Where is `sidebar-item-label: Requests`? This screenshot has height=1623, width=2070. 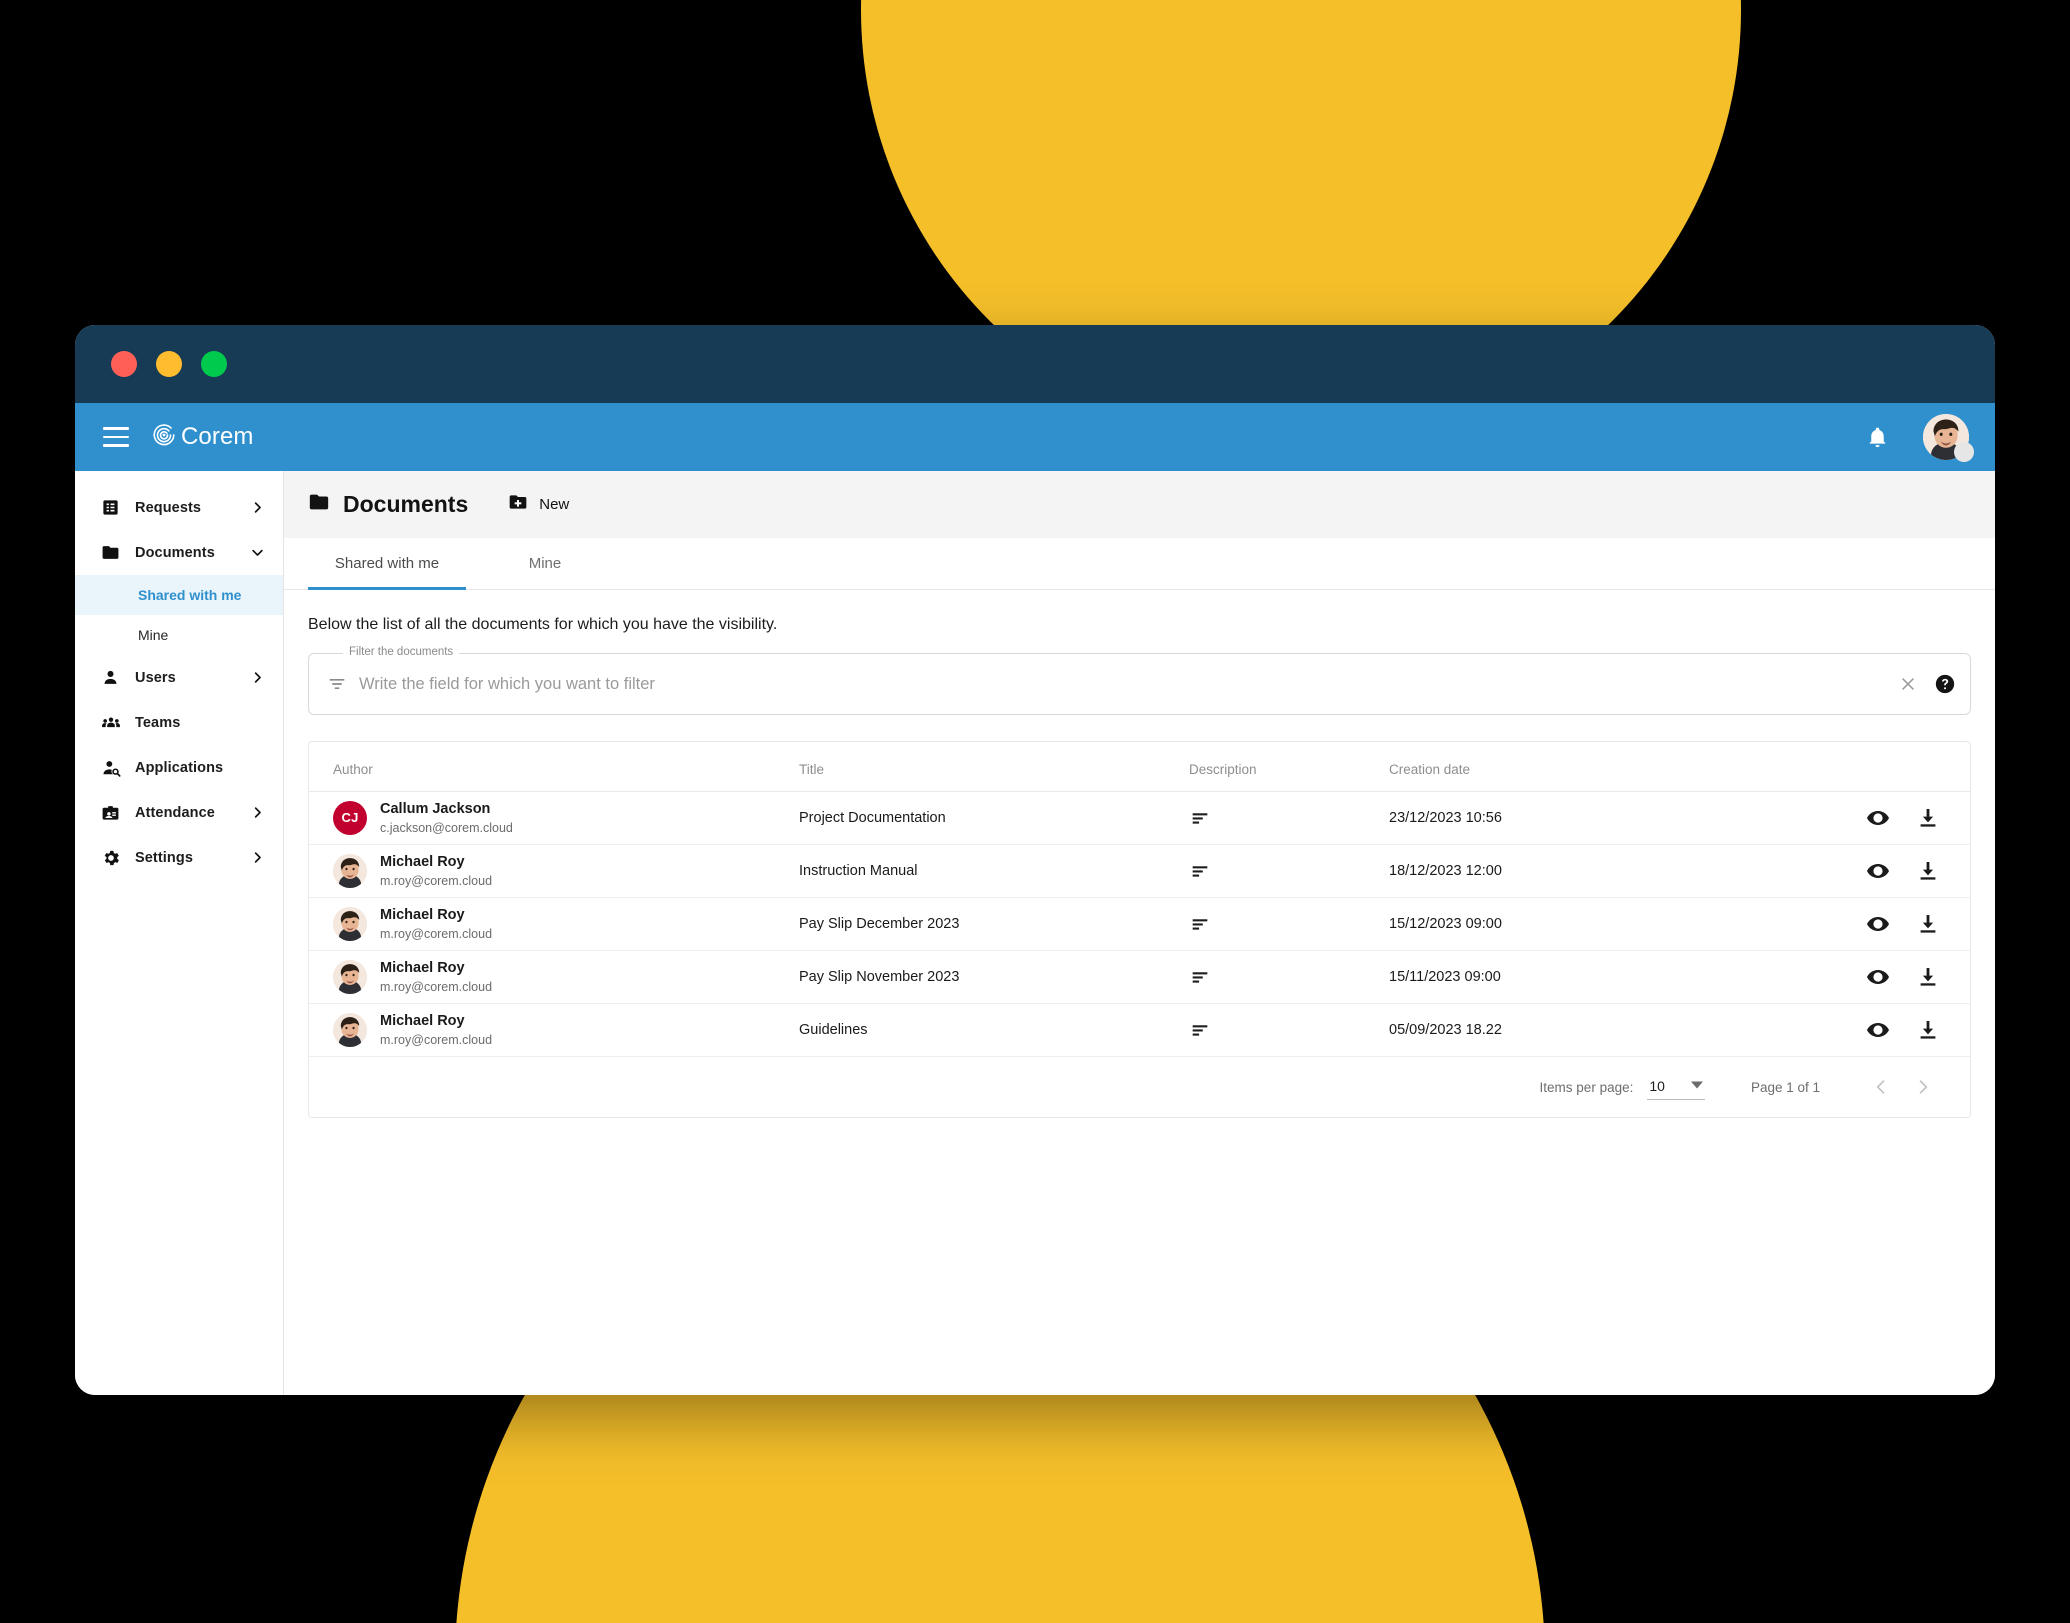 sidebar-item-label: Requests is located at coordinates (168, 507).